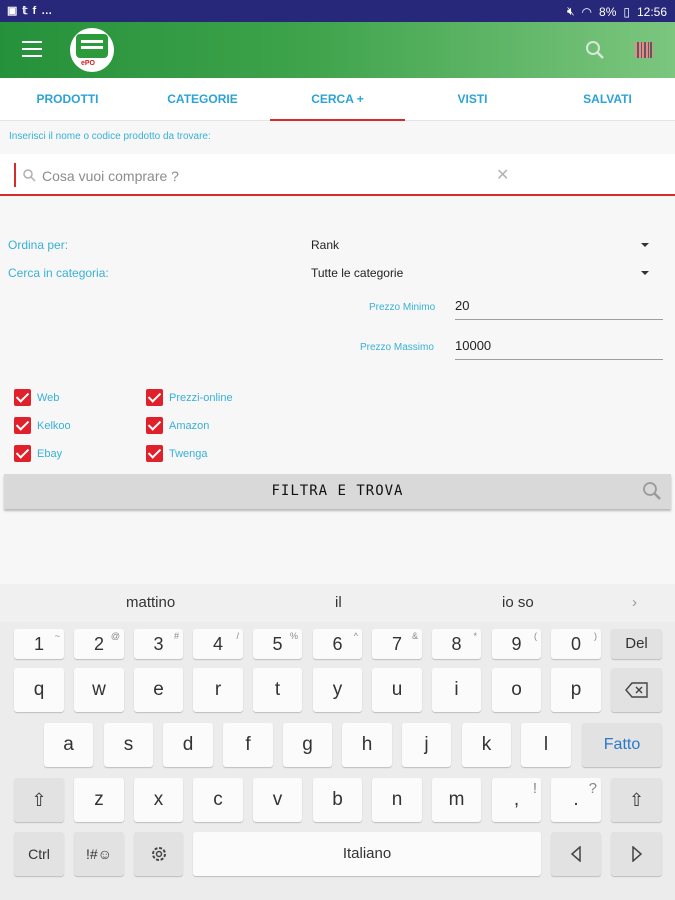 This screenshot has height=900, width=675. I want to click on key-x: x, so click(158, 800).